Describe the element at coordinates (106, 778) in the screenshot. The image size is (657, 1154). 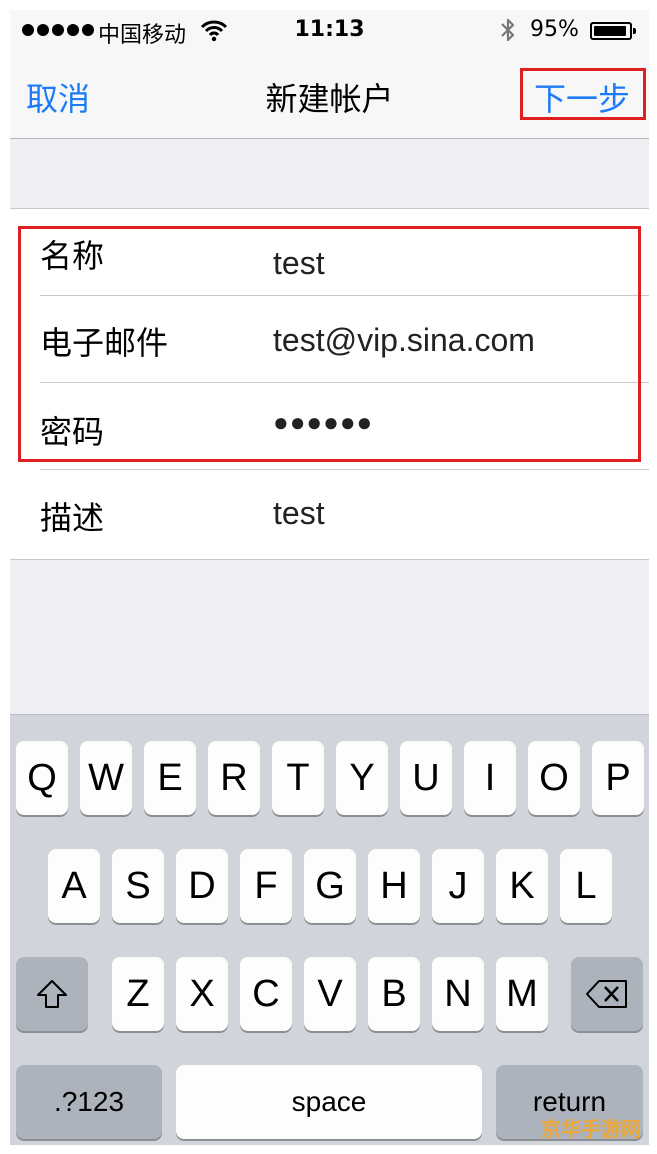
I see `key-w: W` at that location.